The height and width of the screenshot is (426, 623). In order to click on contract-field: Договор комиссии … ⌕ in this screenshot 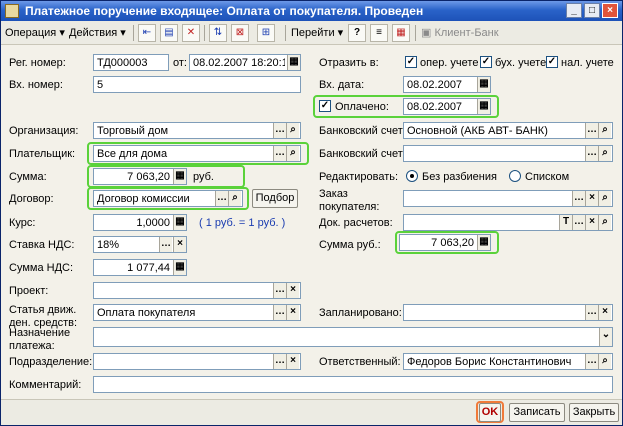, I will do `click(168, 198)`.